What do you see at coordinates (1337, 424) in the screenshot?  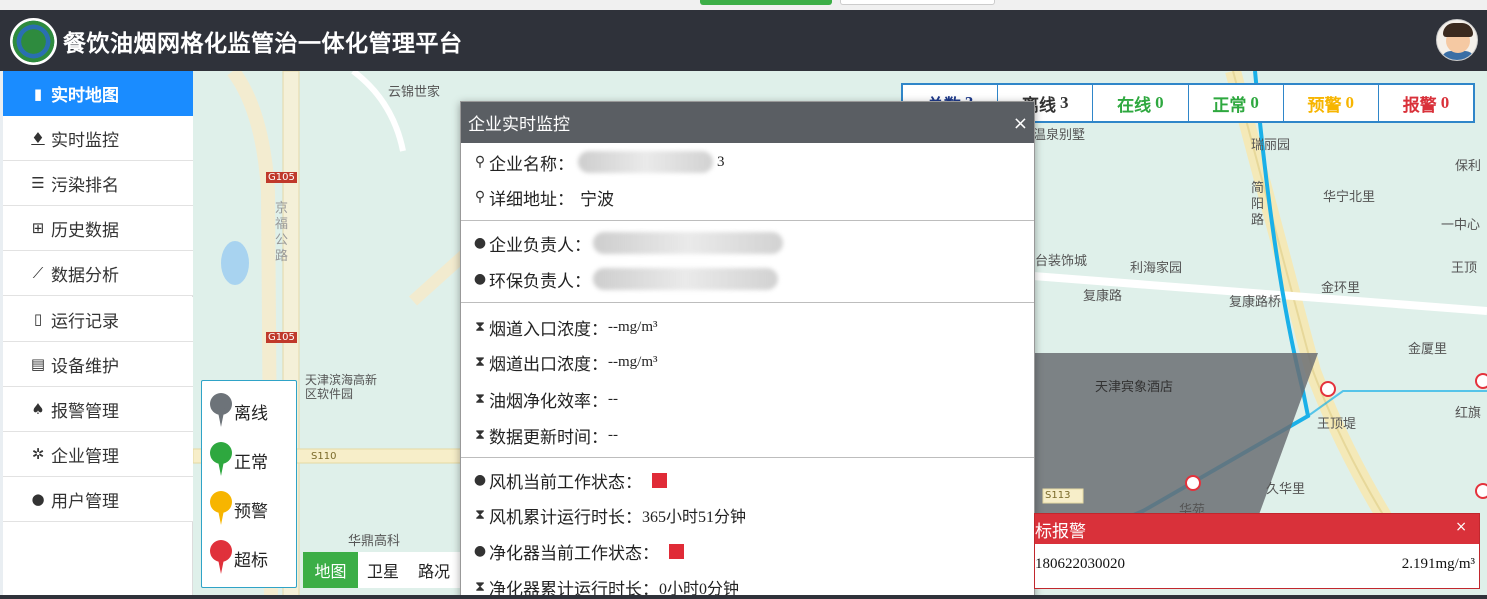 I see `map-label: 王顶堤` at bounding box center [1337, 424].